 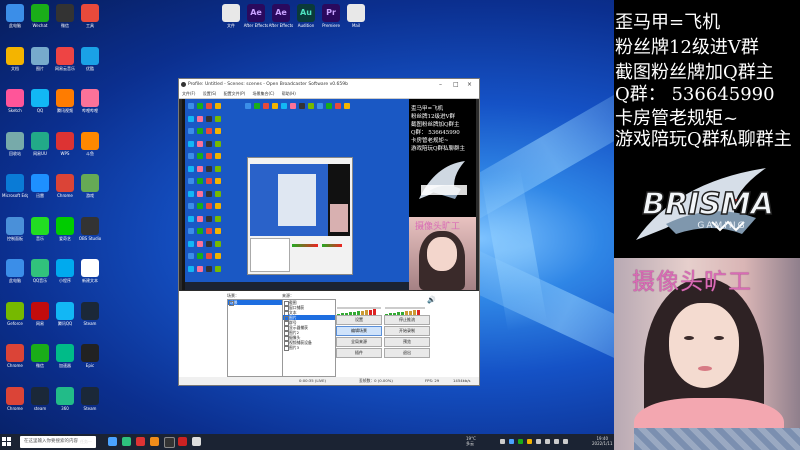 I want to click on stop-stream-button: 停止推流, so click(x=407, y=320).